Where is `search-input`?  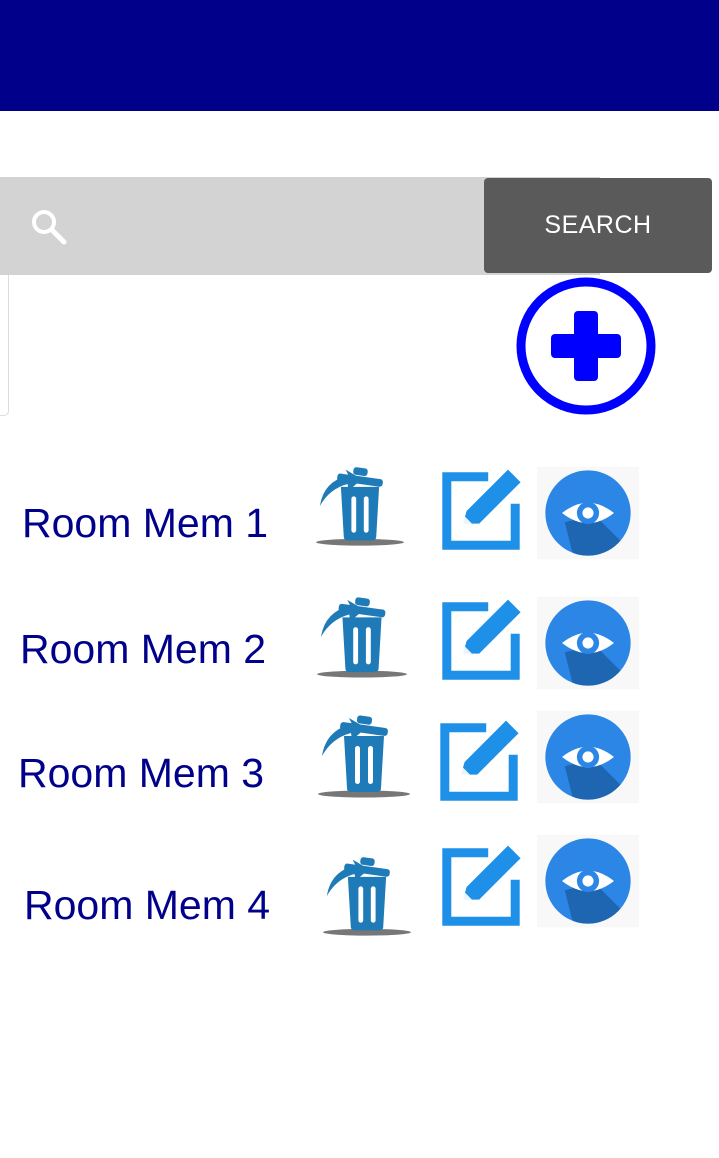 search-input is located at coordinates (277, 226).